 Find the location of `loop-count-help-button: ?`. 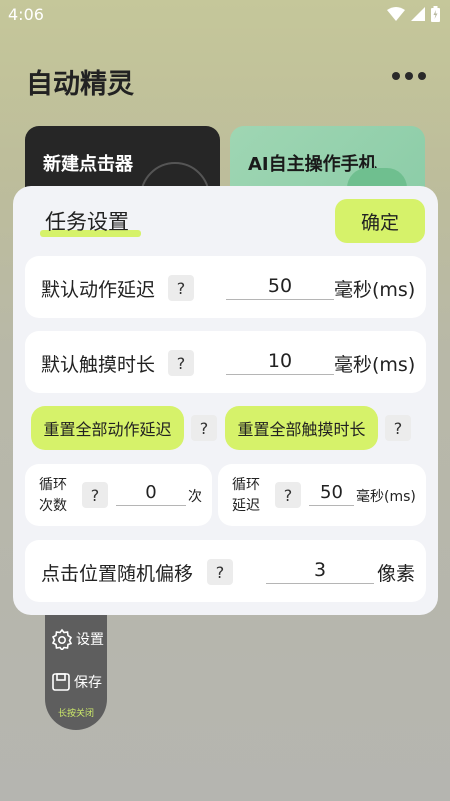

loop-count-help-button: ? is located at coordinates (95, 495).